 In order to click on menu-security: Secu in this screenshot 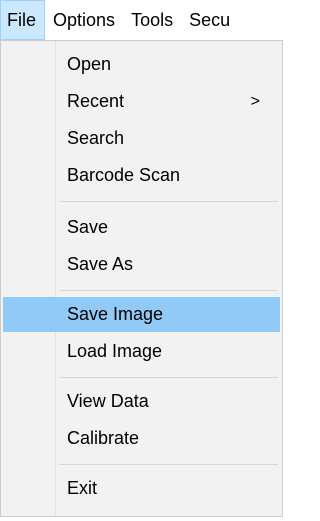, I will do `click(209, 20)`.